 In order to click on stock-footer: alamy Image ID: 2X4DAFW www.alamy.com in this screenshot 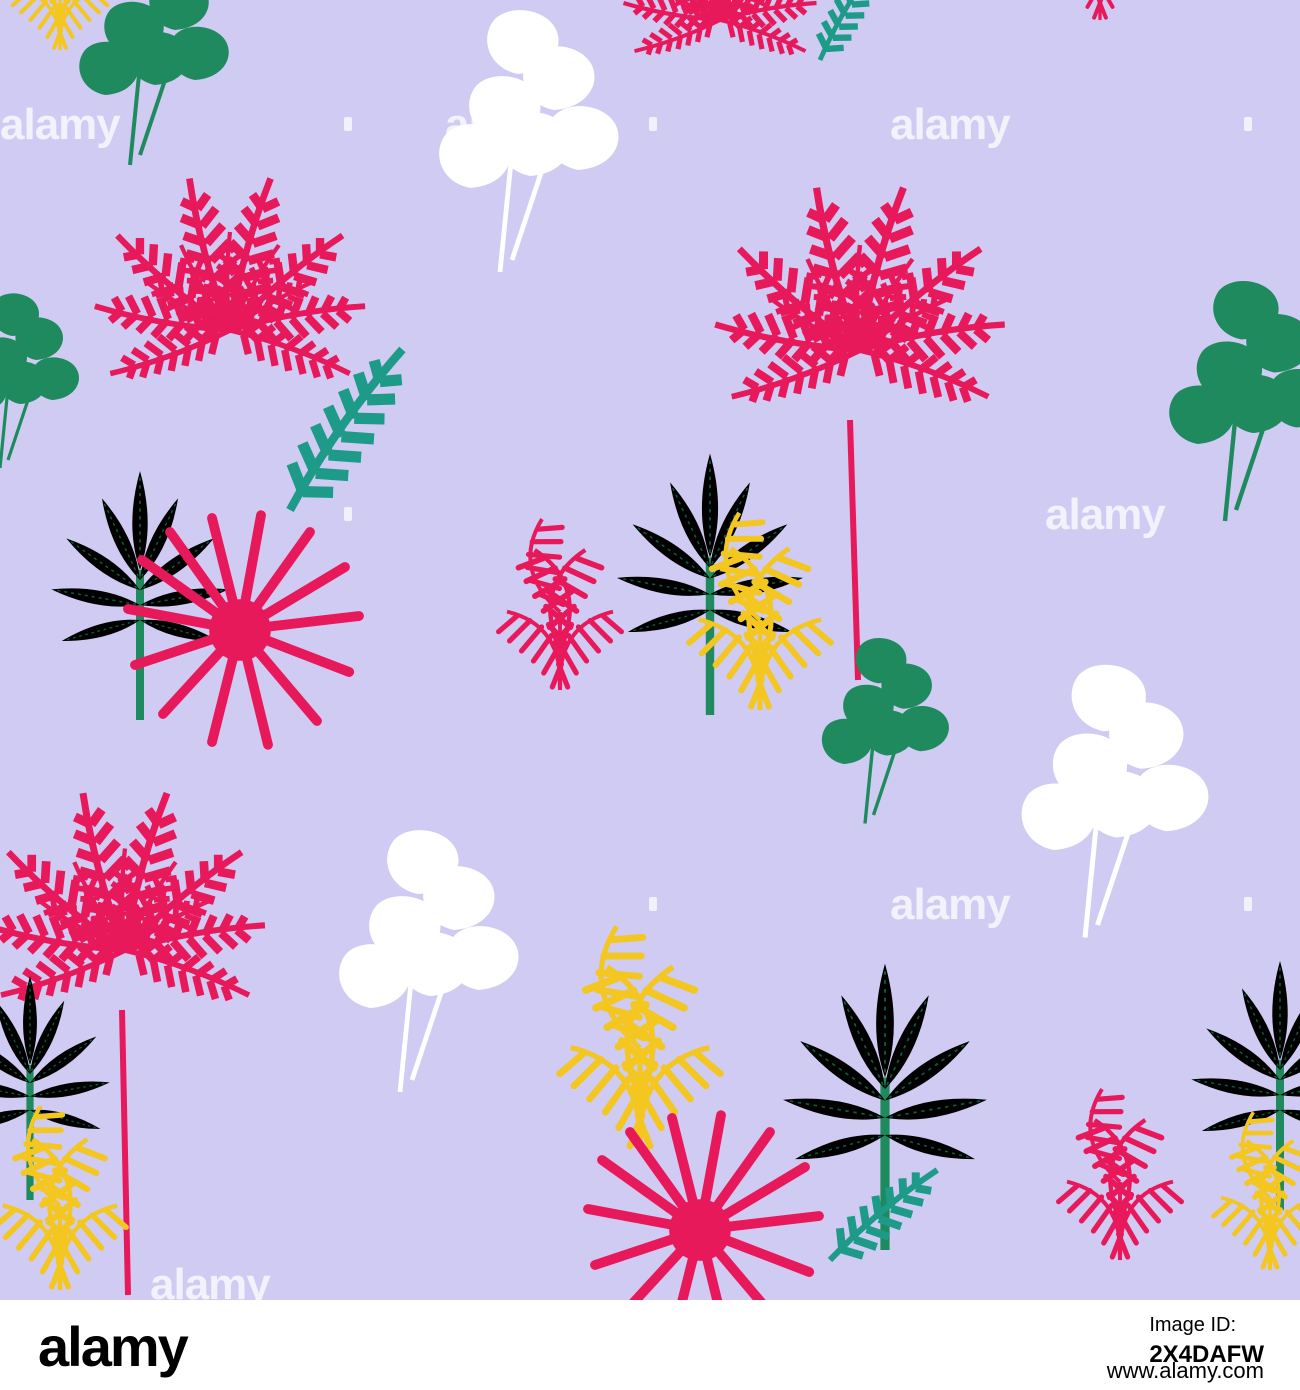, I will do `click(650, 1345)`.